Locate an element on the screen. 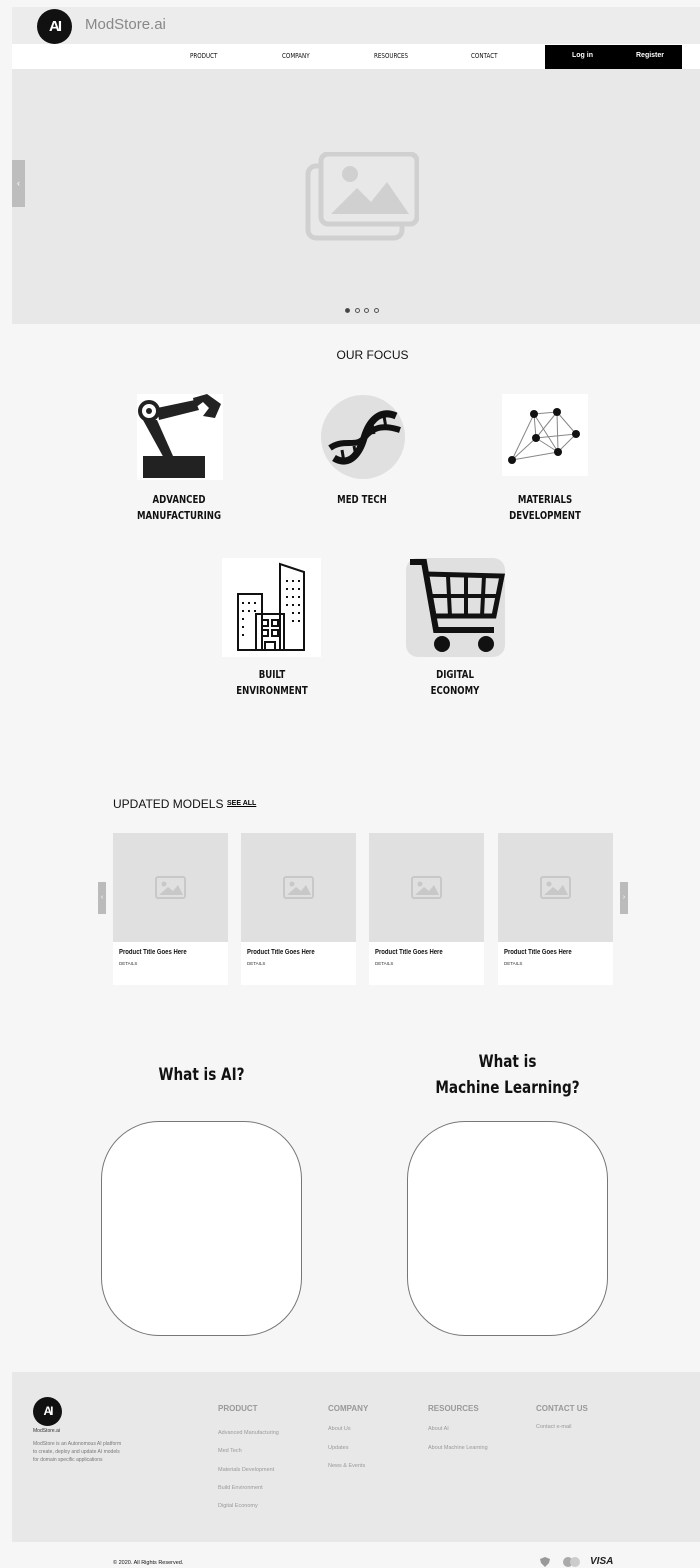 This screenshot has height=1568, width=700. footer-head-resources: RESOURCES is located at coordinates (453, 1408).